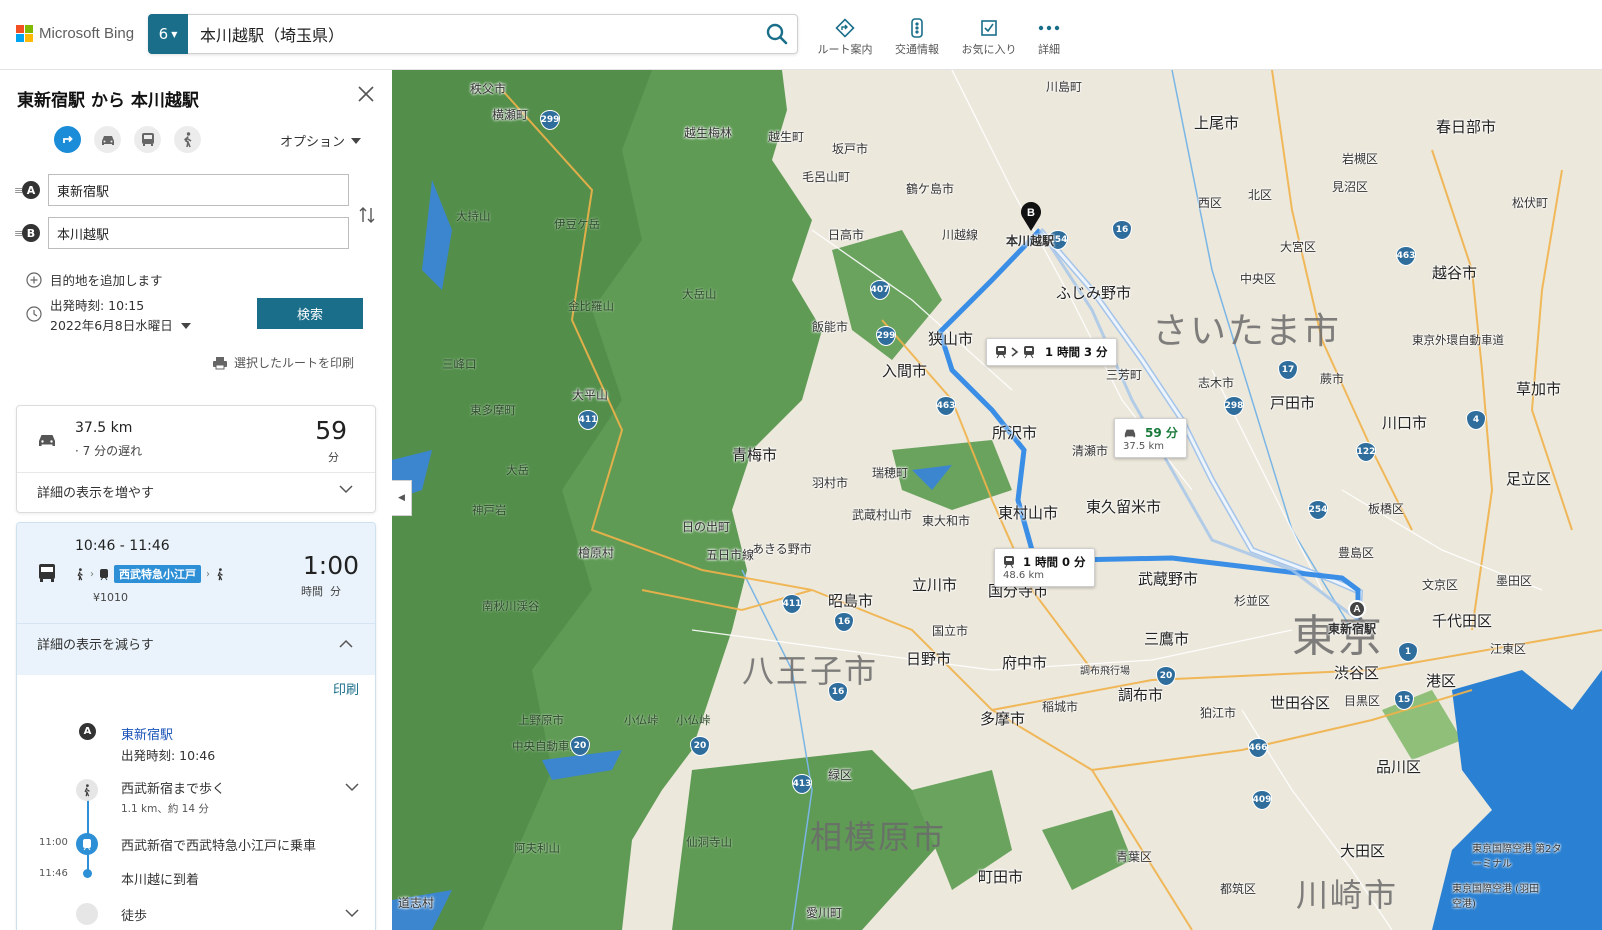 The height and width of the screenshot is (930, 1602). Describe the element at coordinates (1049, 37) in the screenshot. I see `more-button: 詳細` at that location.